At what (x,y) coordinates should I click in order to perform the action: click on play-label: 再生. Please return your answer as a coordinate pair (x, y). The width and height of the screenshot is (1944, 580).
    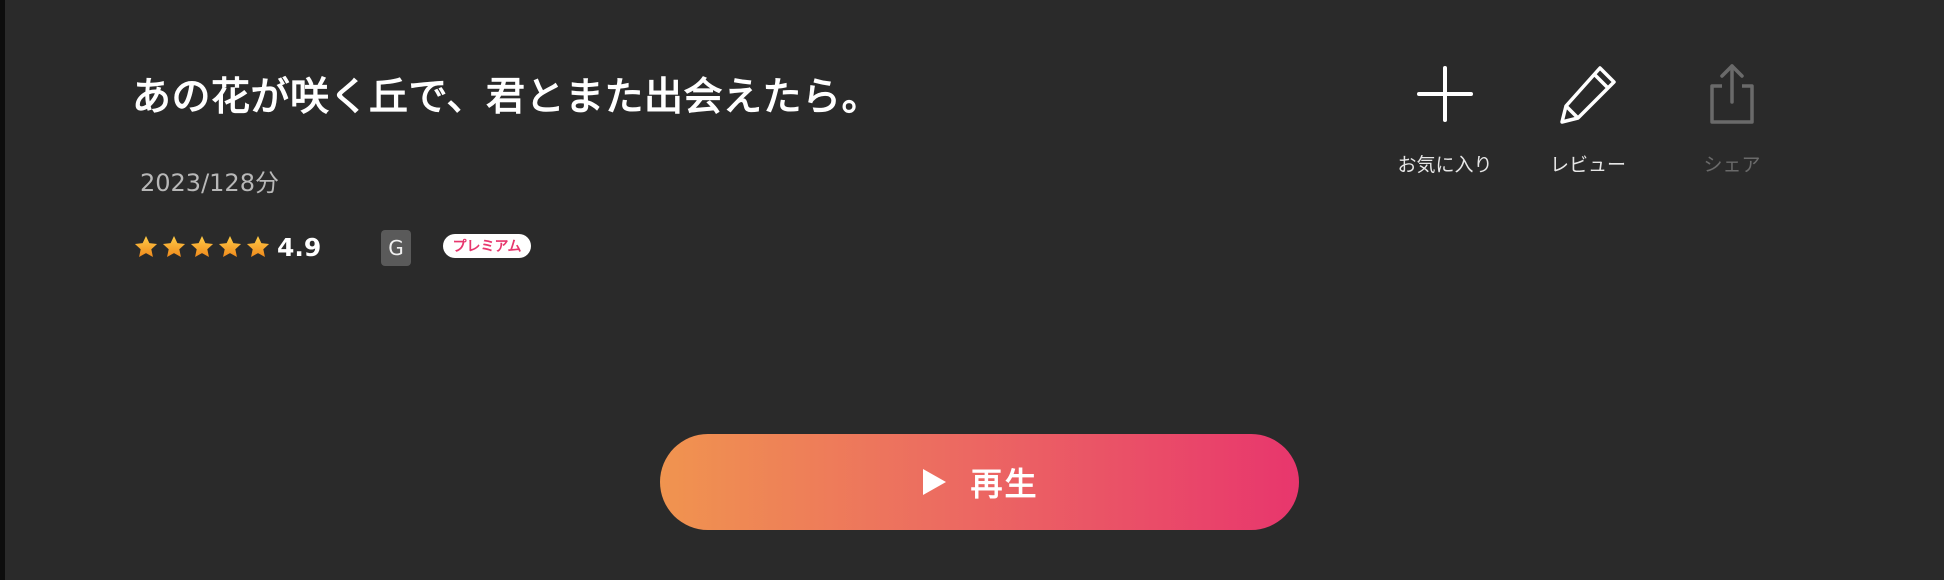
    Looking at the image, I should click on (1004, 484).